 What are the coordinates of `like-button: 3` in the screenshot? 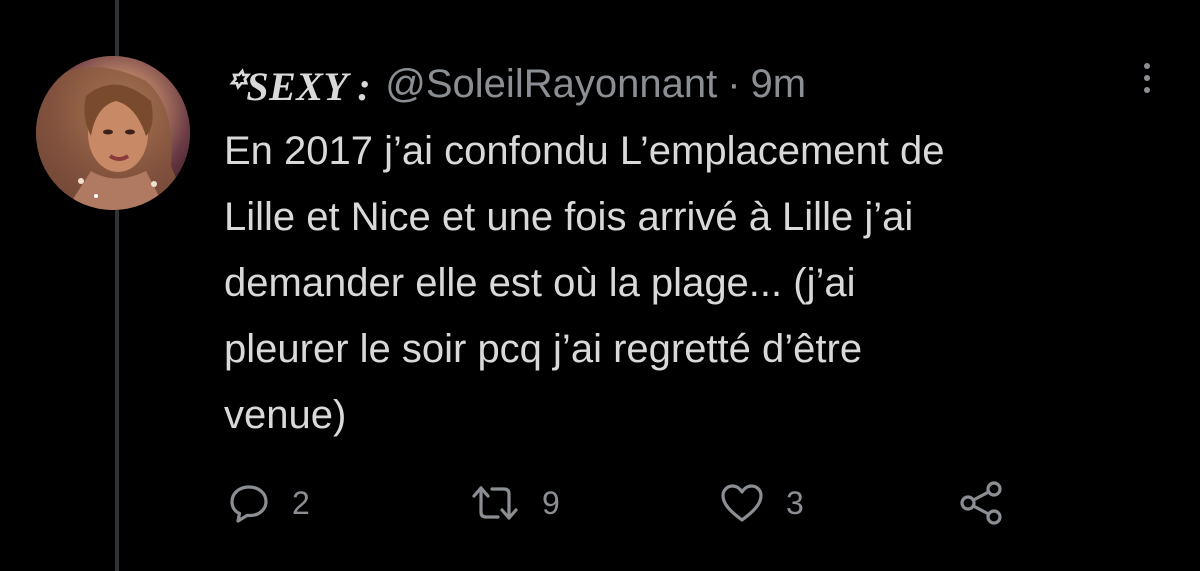 It's located at (762, 503).